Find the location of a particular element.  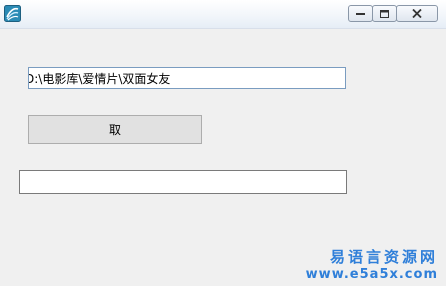

close-button is located at coordinates (417, 13).